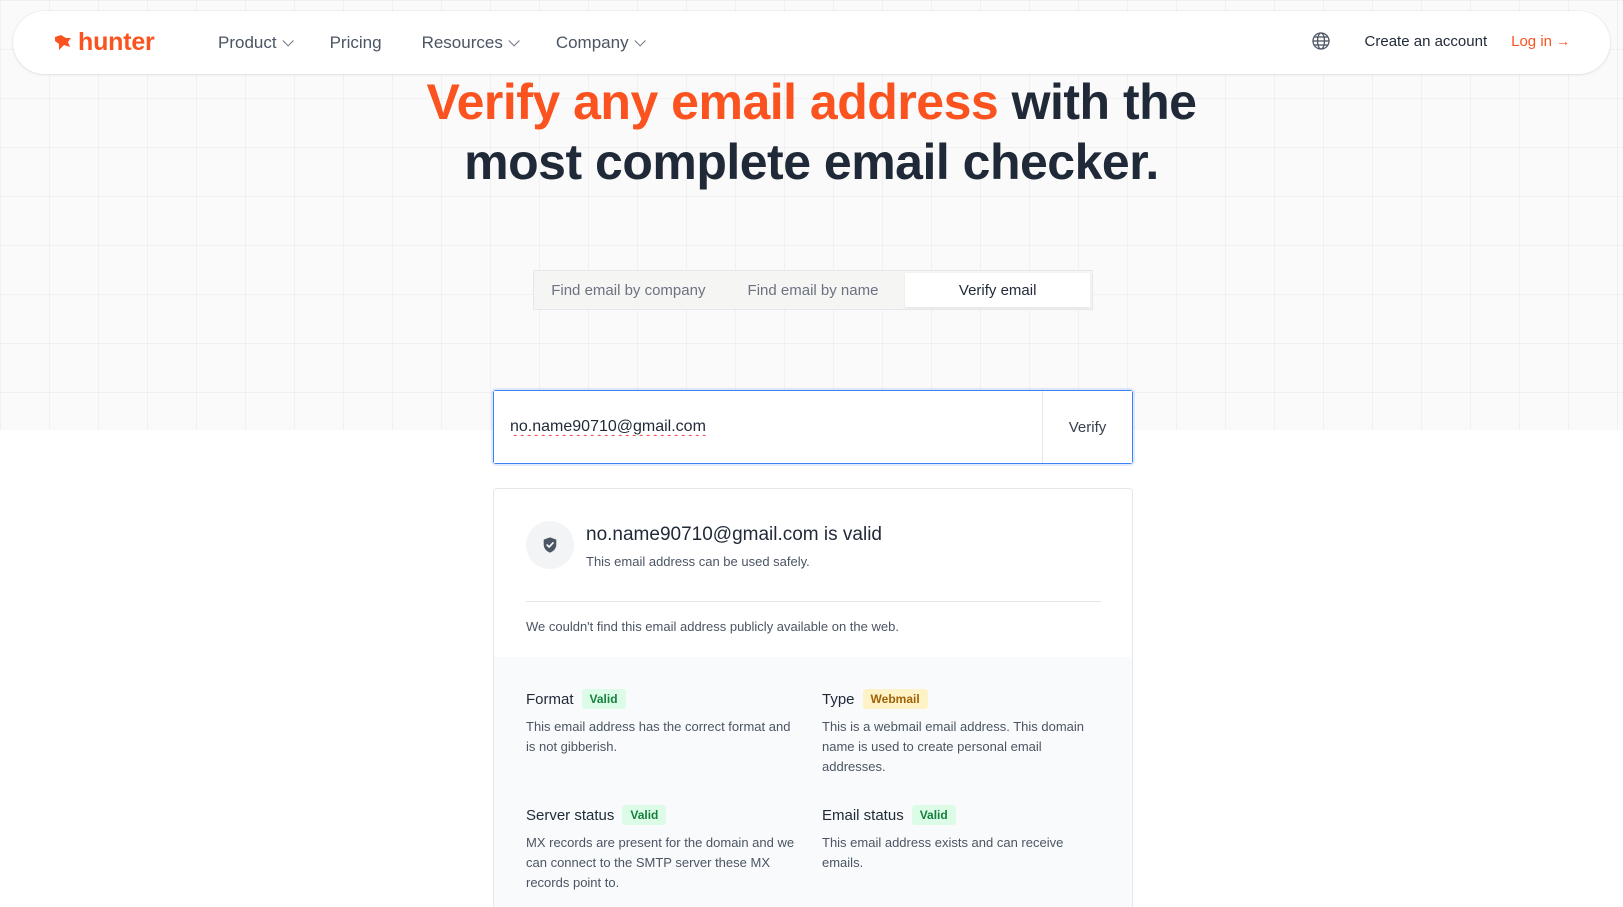  Describe the element at coordinates (712, 102) in the screenshot. I see `hero-accent: Verify any email address` at that location.